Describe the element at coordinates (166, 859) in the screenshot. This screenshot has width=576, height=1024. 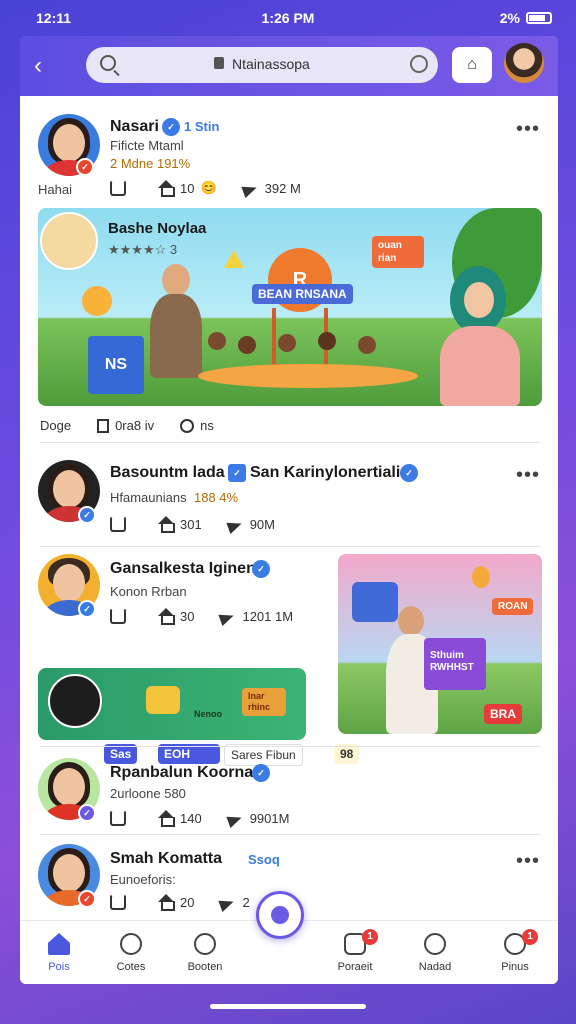
I see `author-name: Smah Komatta` at that location.